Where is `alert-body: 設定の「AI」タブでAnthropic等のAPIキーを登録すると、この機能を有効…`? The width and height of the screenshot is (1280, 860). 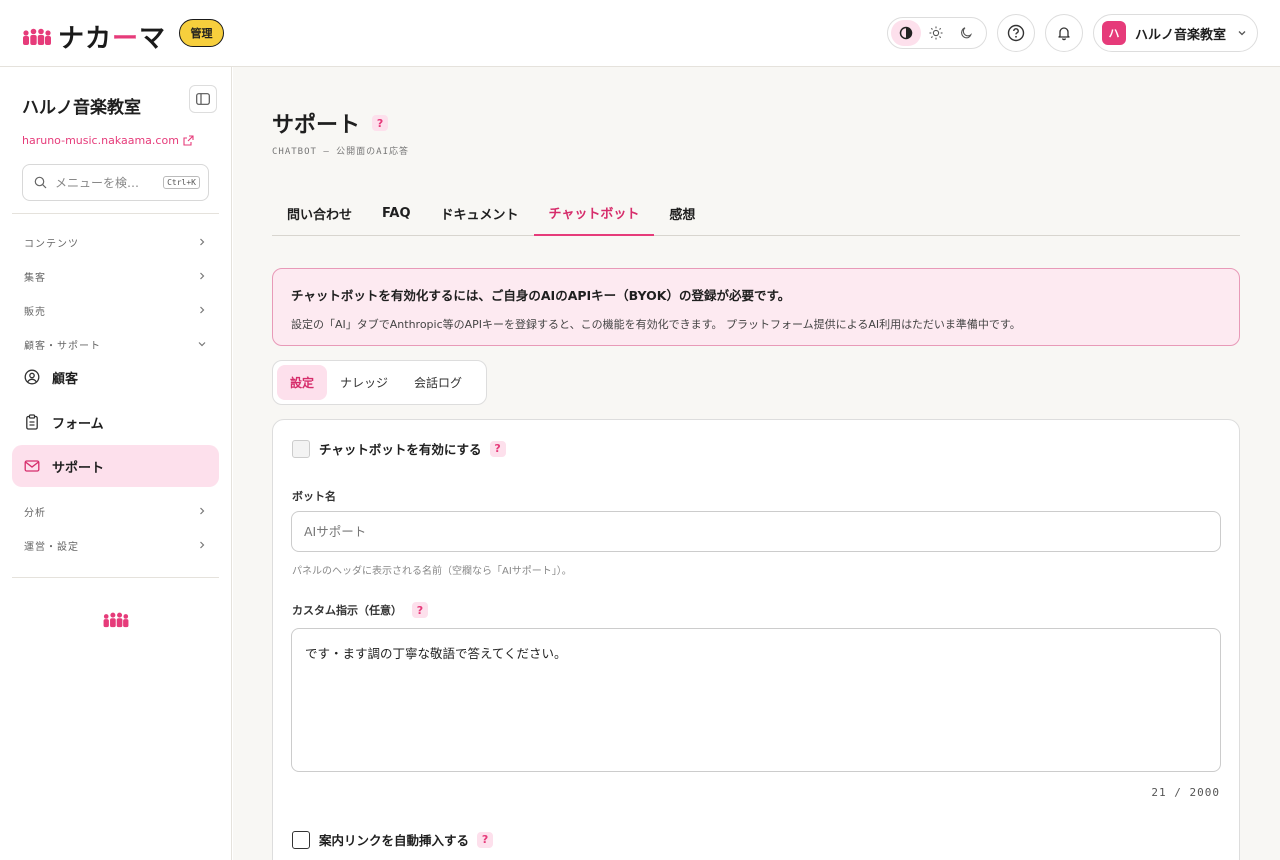
alert-body: 設定の「AI」タブでAnthropic等のAPIキーを登録すると、この機能を有効… is located at coordinates (656, 324).